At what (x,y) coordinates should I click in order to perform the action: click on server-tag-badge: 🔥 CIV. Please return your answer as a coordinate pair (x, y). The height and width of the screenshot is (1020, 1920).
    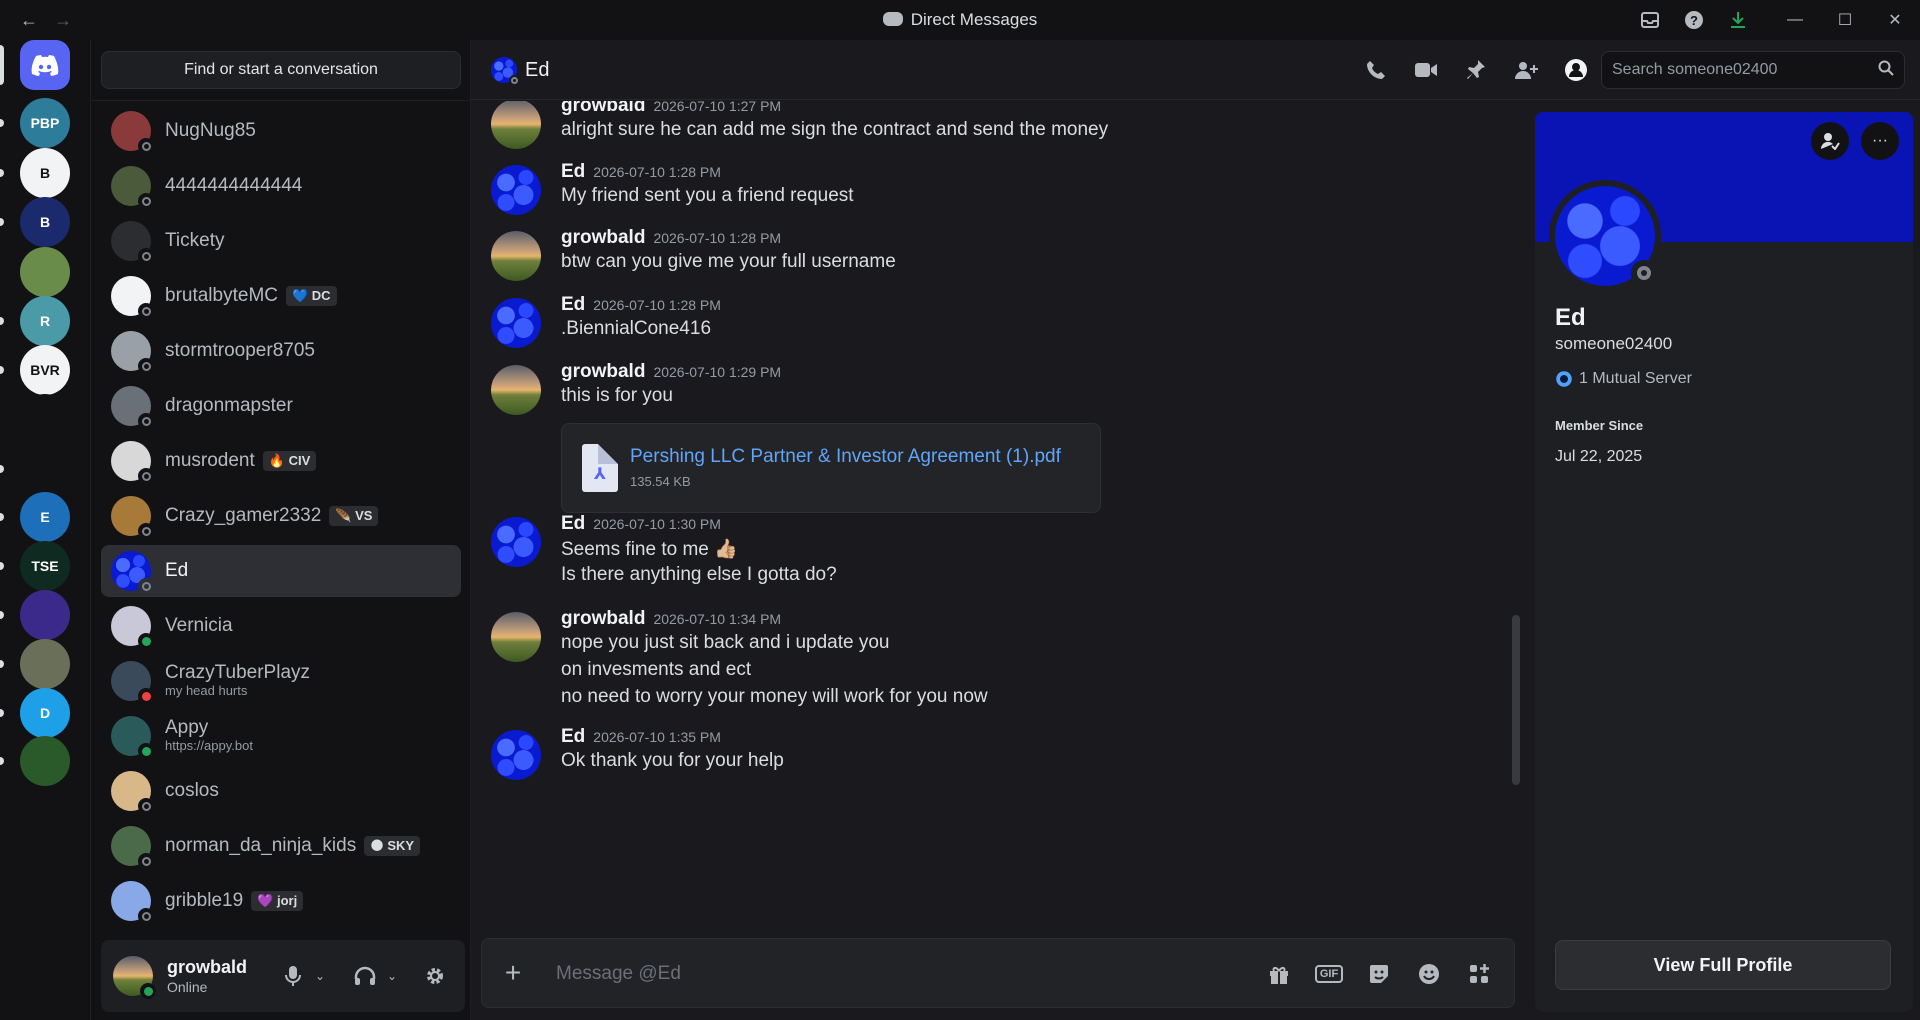
    Looking at the image, I should click on (289, 461).